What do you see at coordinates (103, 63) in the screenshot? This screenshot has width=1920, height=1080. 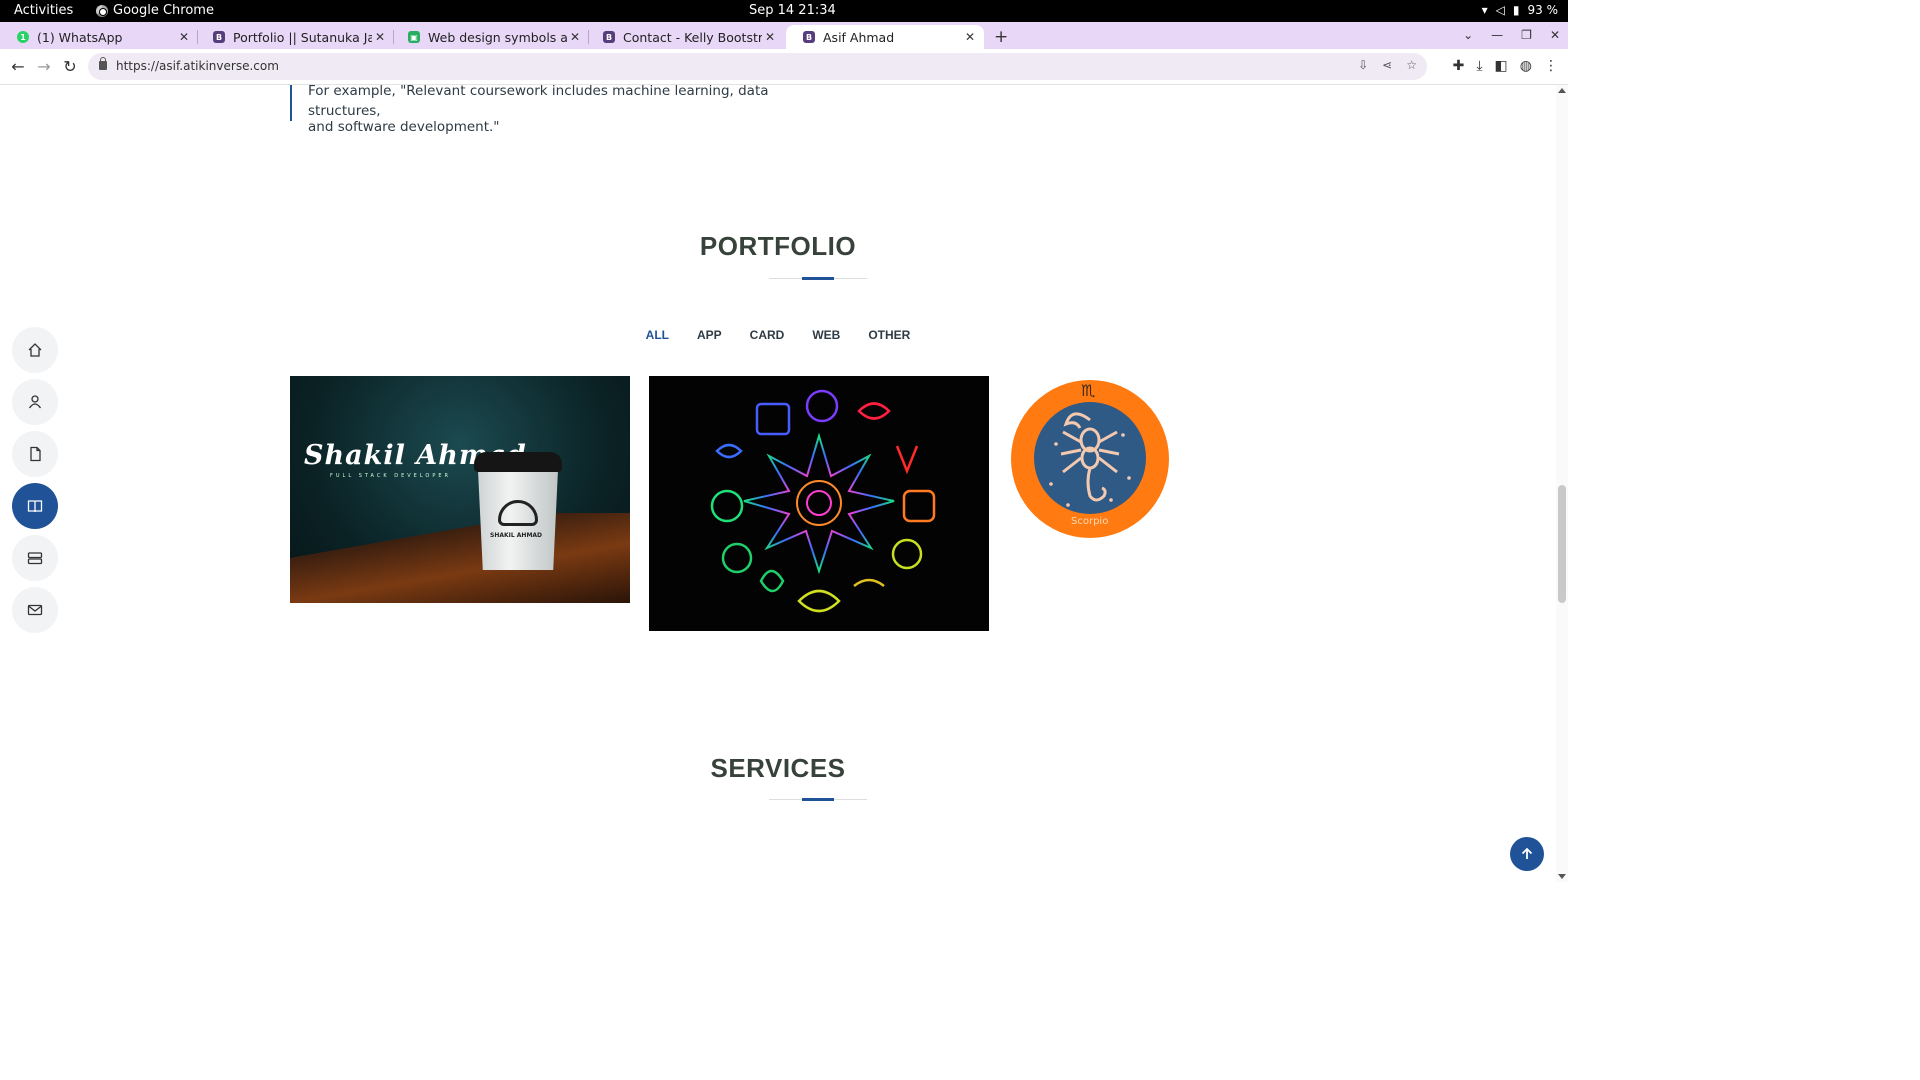 I see `lock-icon` at bounding box center [103, 63].